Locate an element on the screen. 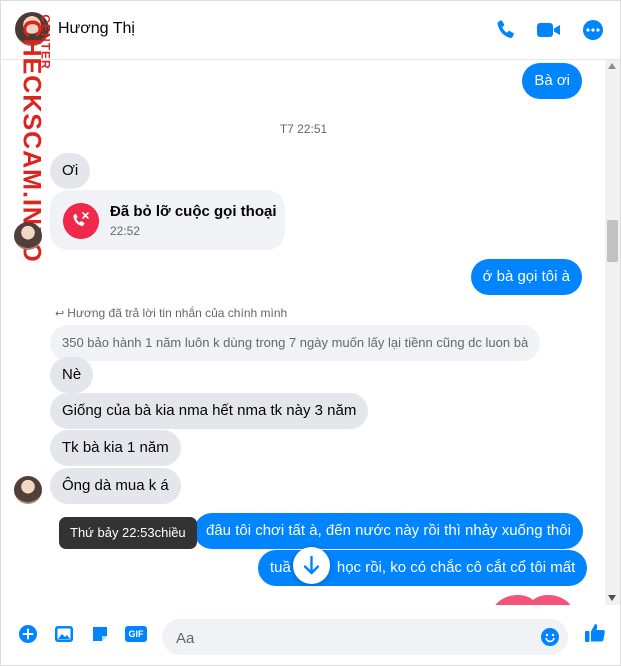 The image size is (621, 666). chat-header: Hương Thị is located at coordinates (310, 30).